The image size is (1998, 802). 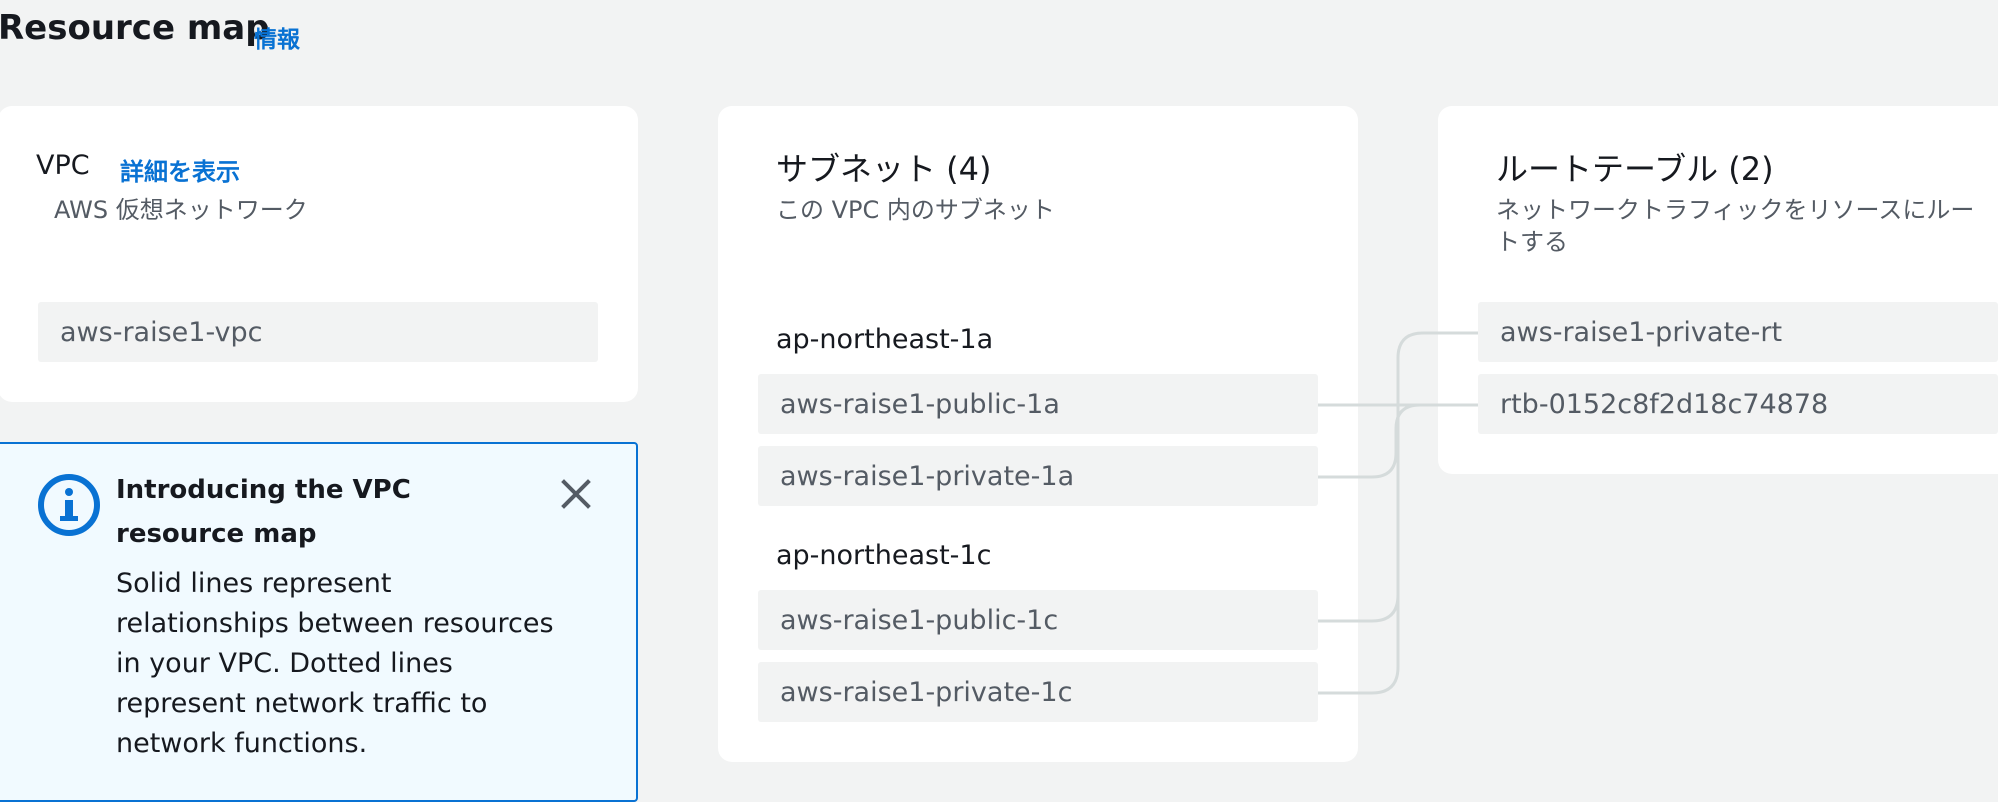 I want to click on page-title: Resource map, so click(x=135, y=28).